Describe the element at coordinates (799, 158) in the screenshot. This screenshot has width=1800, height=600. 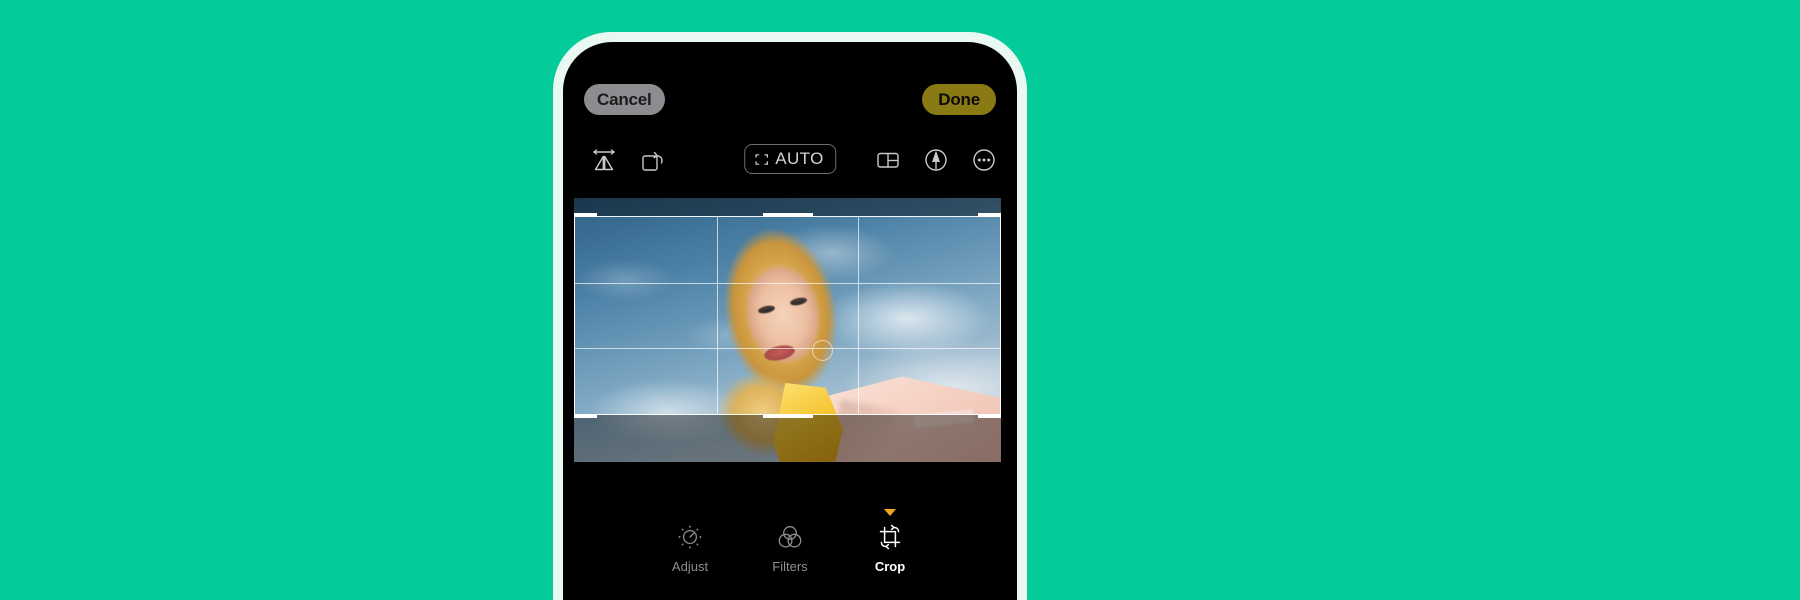
I see `auto-label: AUTO` at that location.